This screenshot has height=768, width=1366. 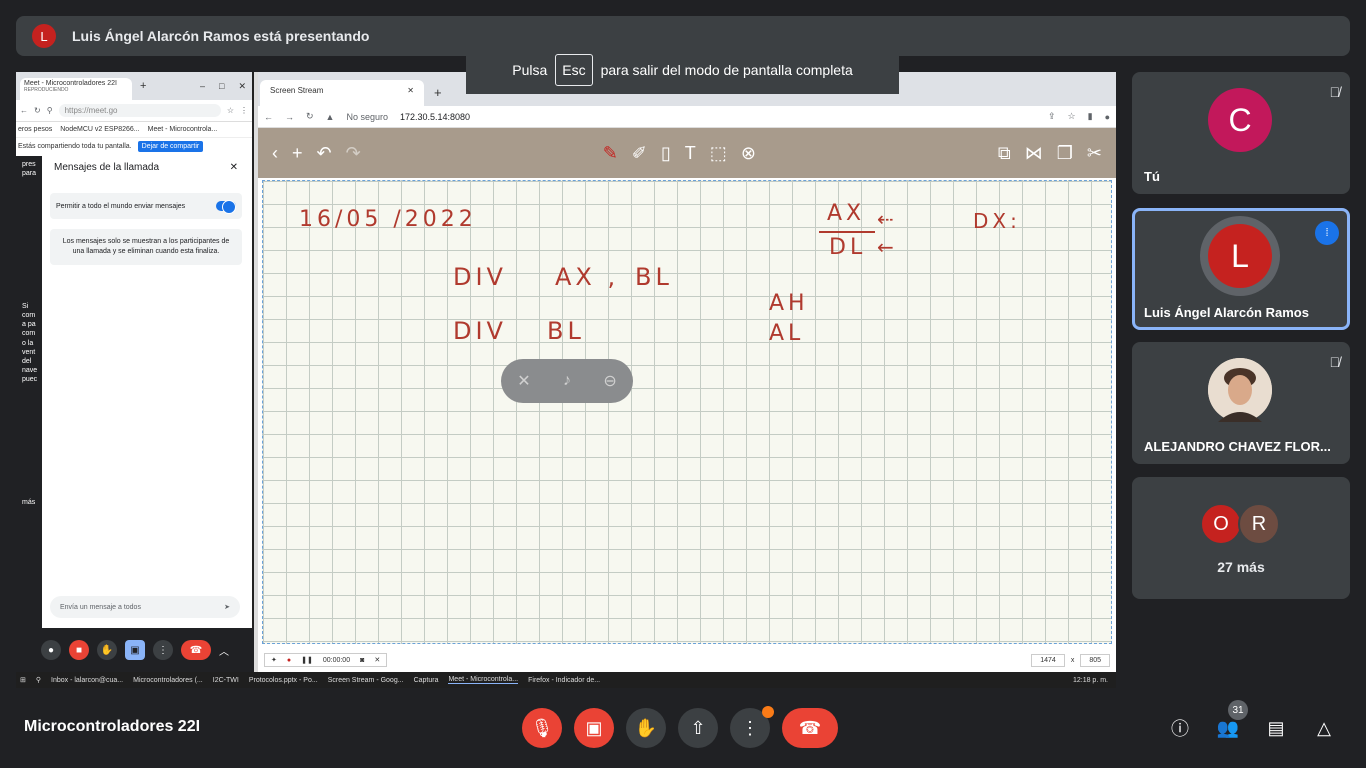 I want to click on menu-icon: ⋮, so click(x=244, y=110).